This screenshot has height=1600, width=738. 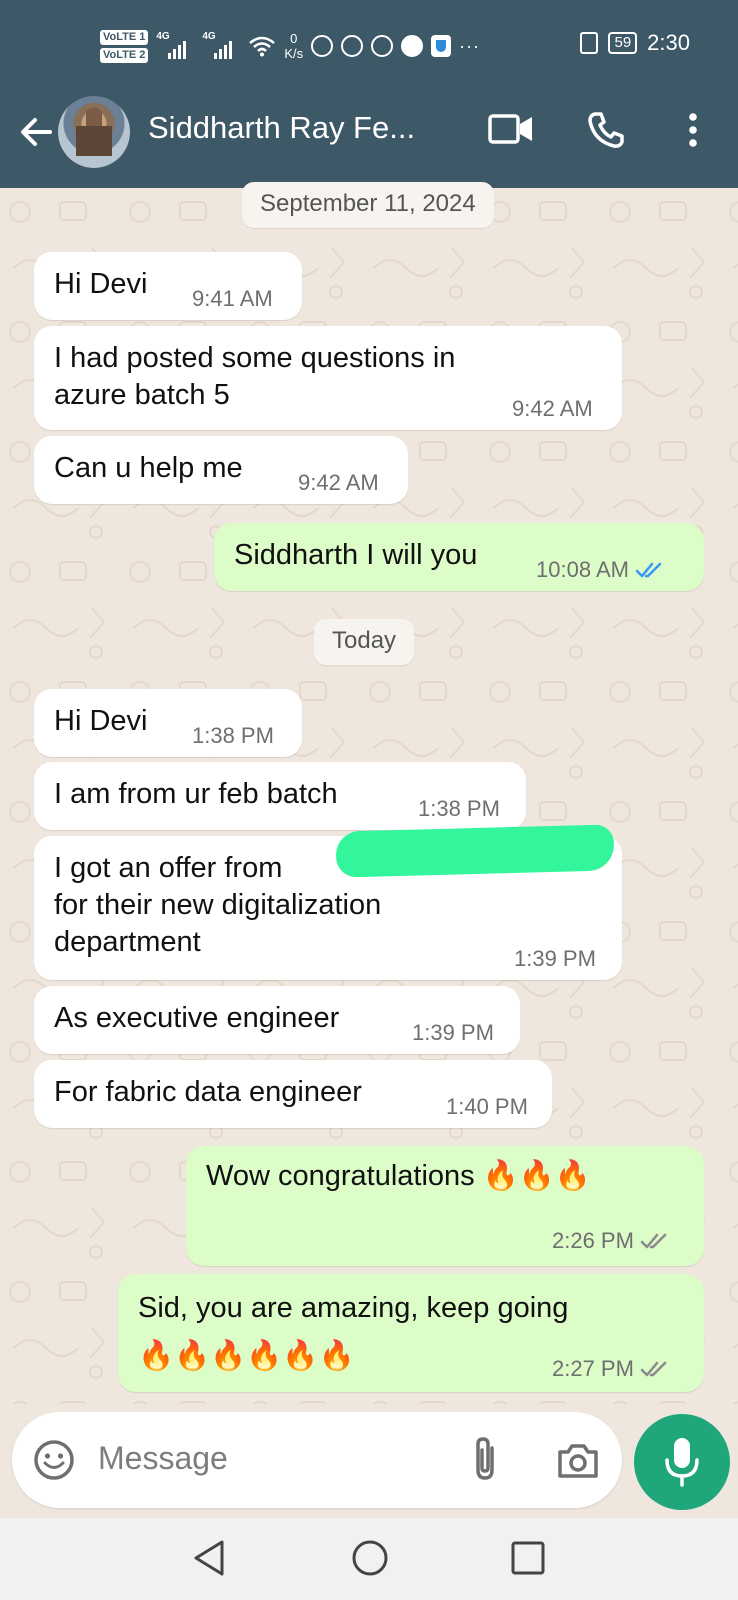 I want to click on message-text: Can u help me, so click(x=148, y=468).